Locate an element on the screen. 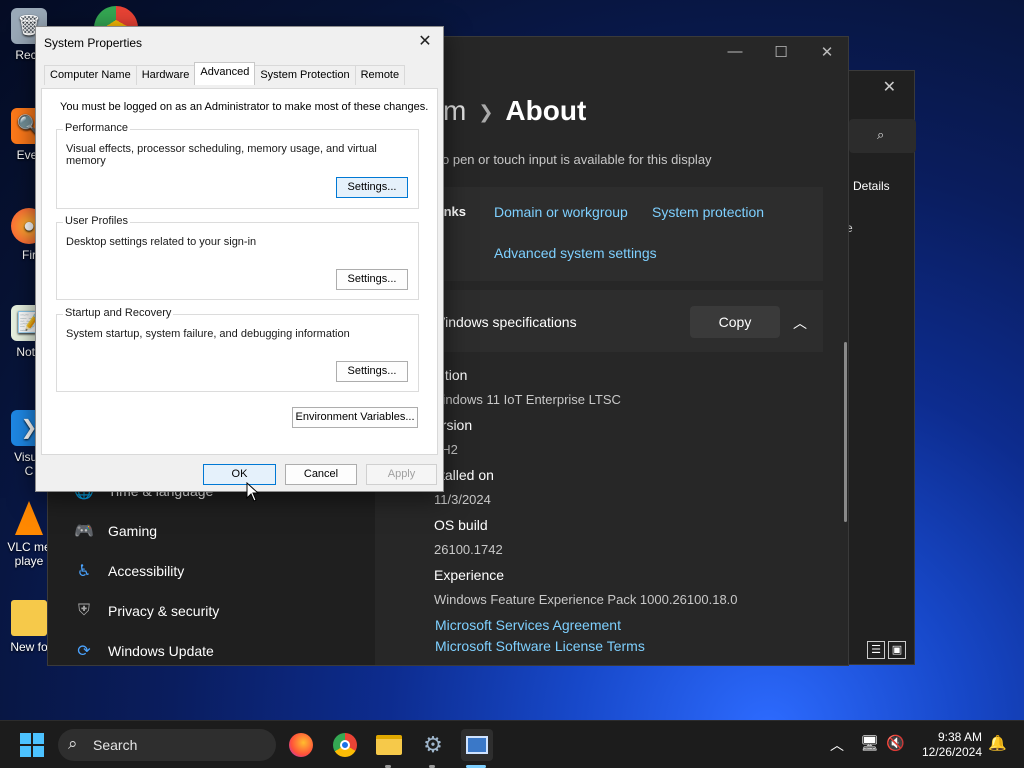  spec-os-build-label: OS build is located at coordinates (461, 525).